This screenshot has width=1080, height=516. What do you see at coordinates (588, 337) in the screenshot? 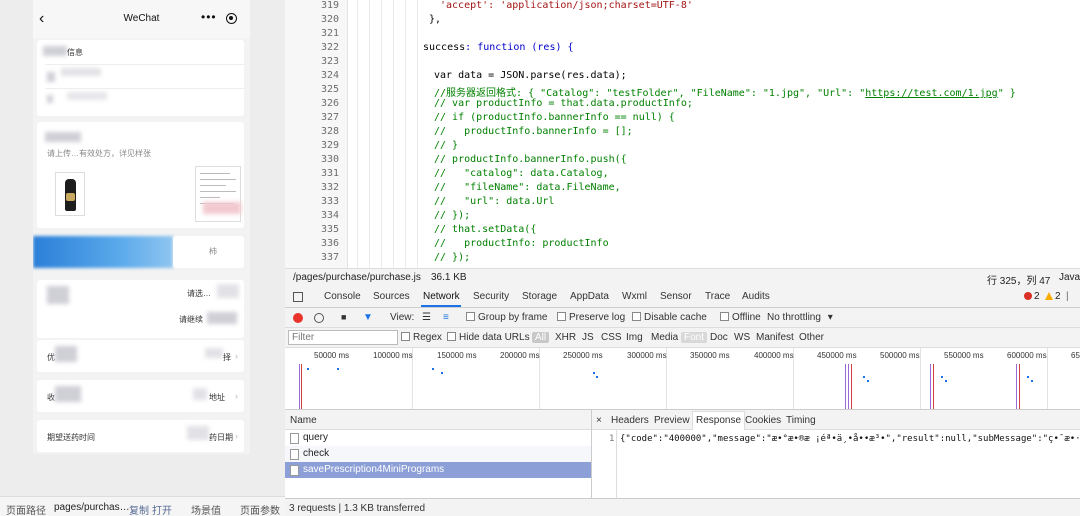
I see `type-filter-js: JS` at bounding box center [588, 337].